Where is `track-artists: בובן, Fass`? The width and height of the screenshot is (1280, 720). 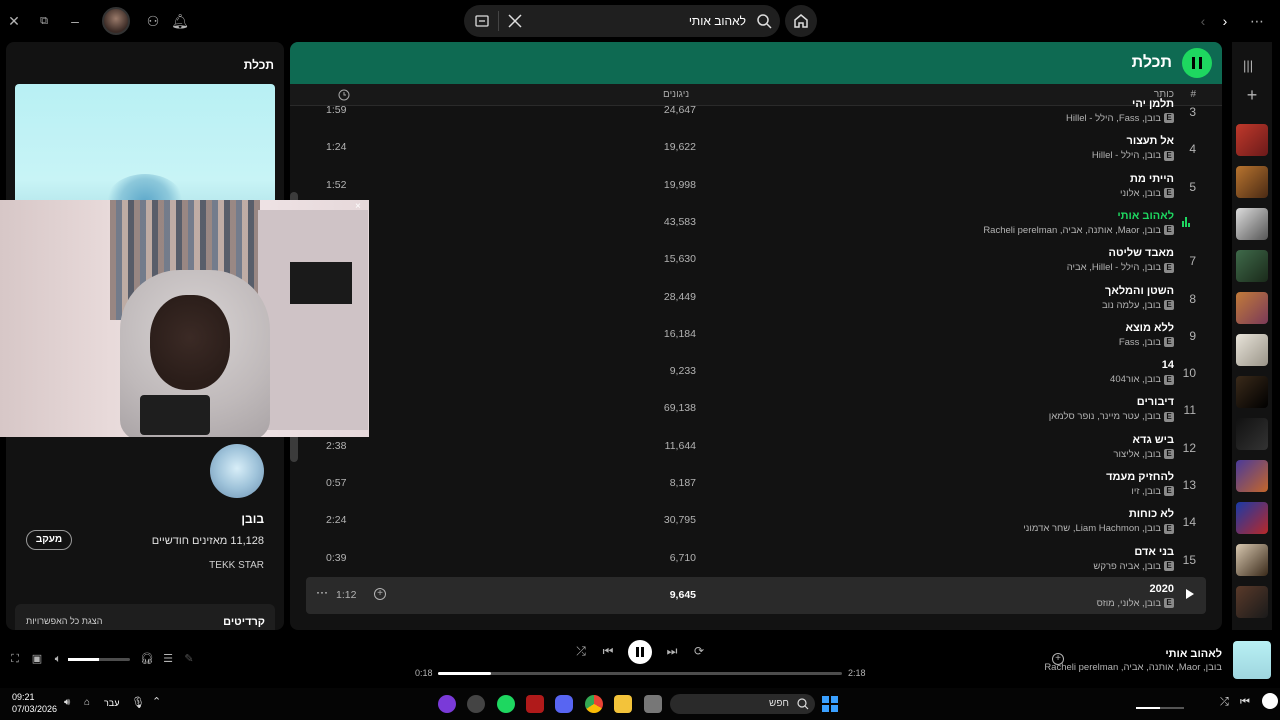 track-artists: בובן, Fass is located at coordinates (1140, 342).